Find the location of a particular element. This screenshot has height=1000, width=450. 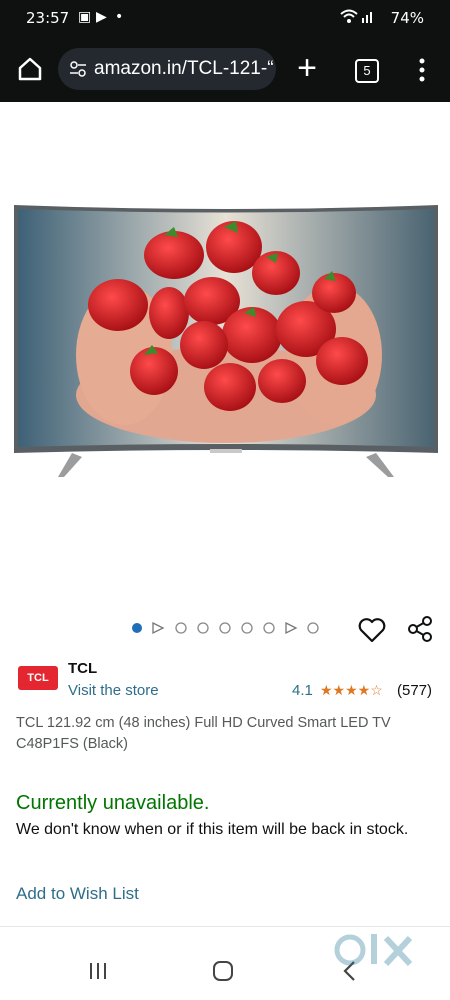

rating-value: 4.1 is located at coordinates (302, 690).